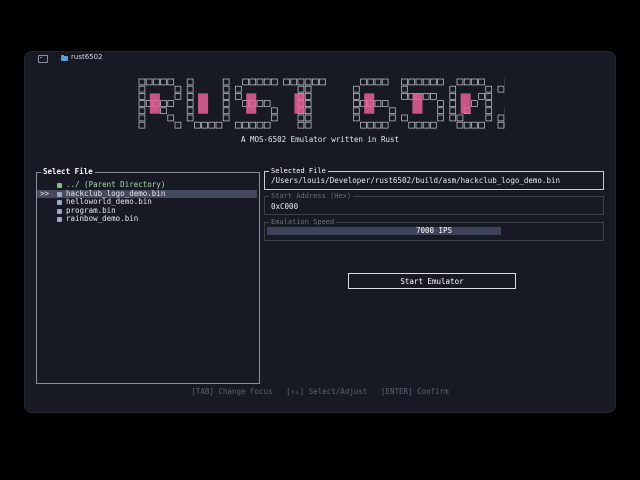 The width and height of the screenshot is (640, 480). I want to click on start-address-field: Start Address (Hex) 0xC000, so click(434, 203).